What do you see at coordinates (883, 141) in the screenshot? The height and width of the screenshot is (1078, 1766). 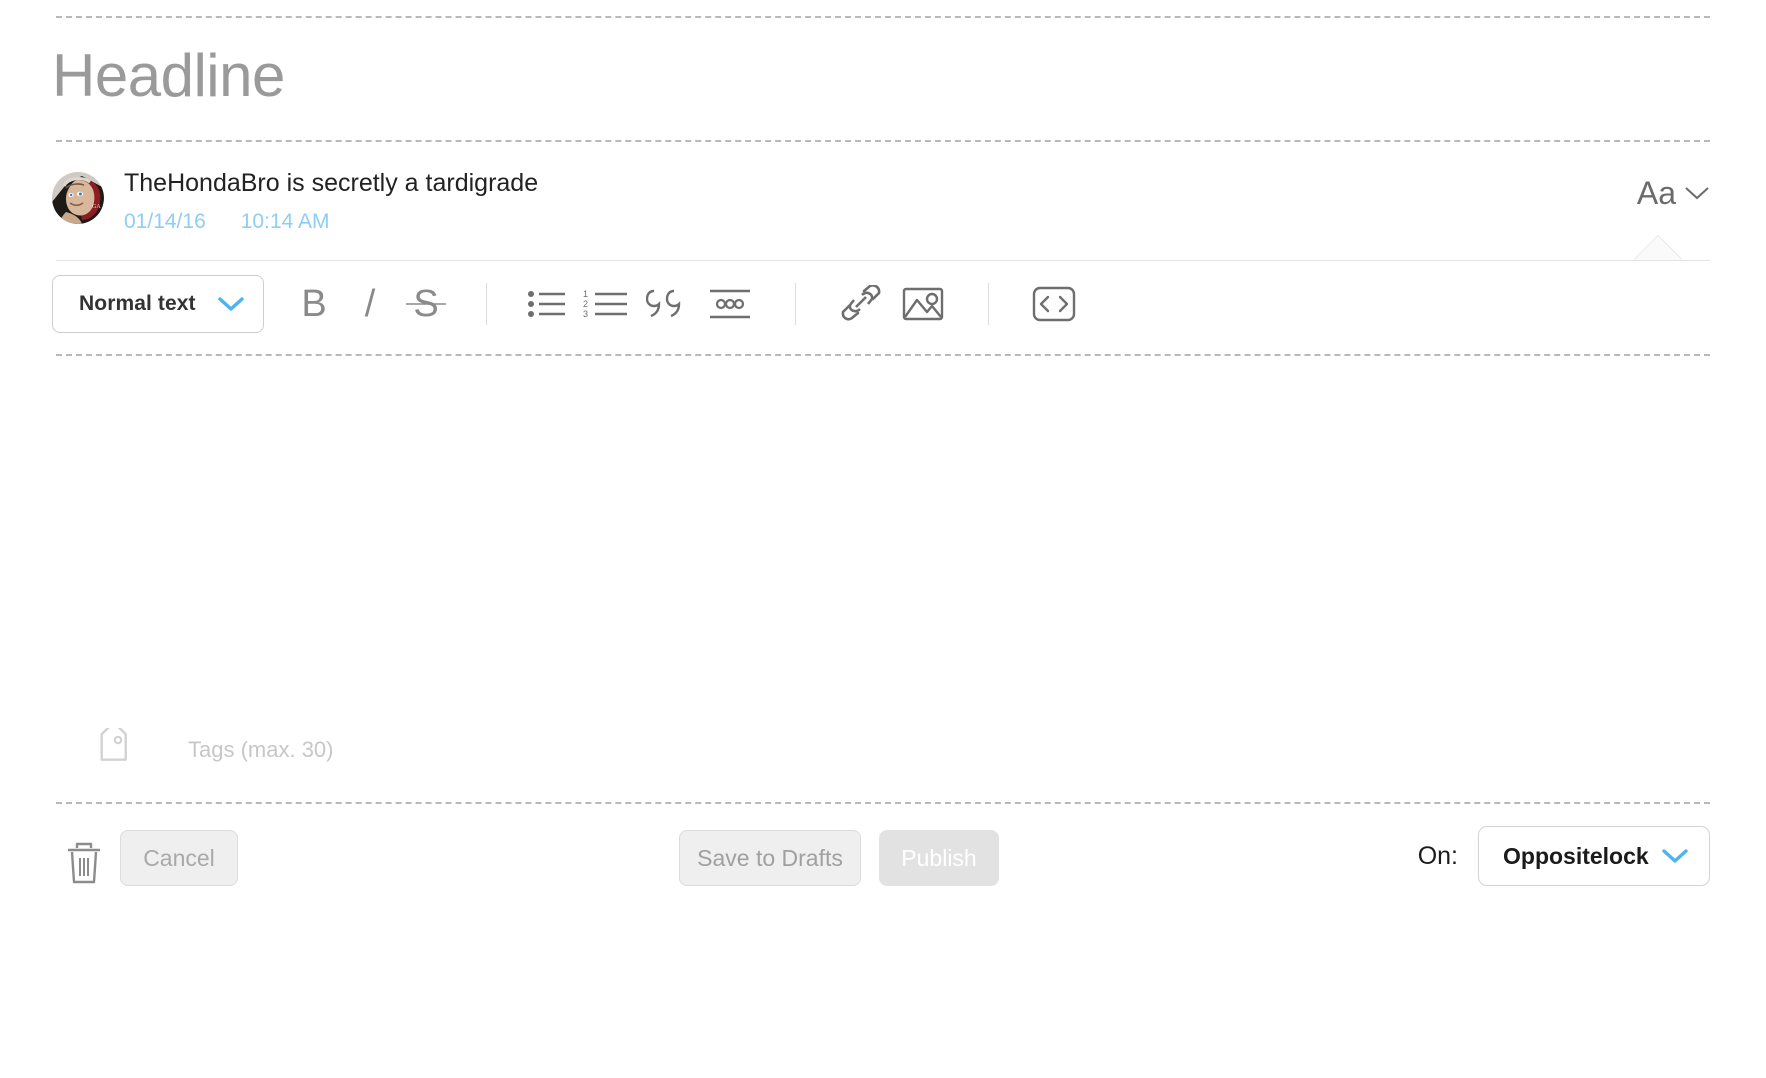 I see `divider-headline` at bounding box center [883, 141].